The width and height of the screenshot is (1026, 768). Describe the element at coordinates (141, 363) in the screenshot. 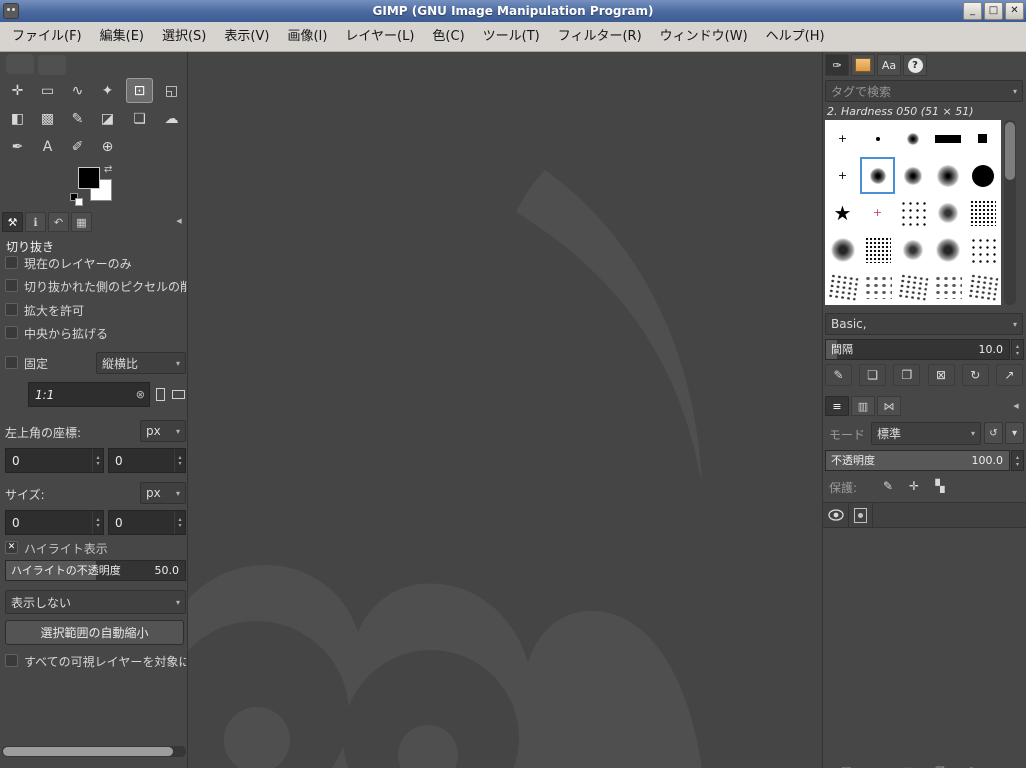

I see `fixed-mode-dropdown: 縦横比 ▾` at that location.